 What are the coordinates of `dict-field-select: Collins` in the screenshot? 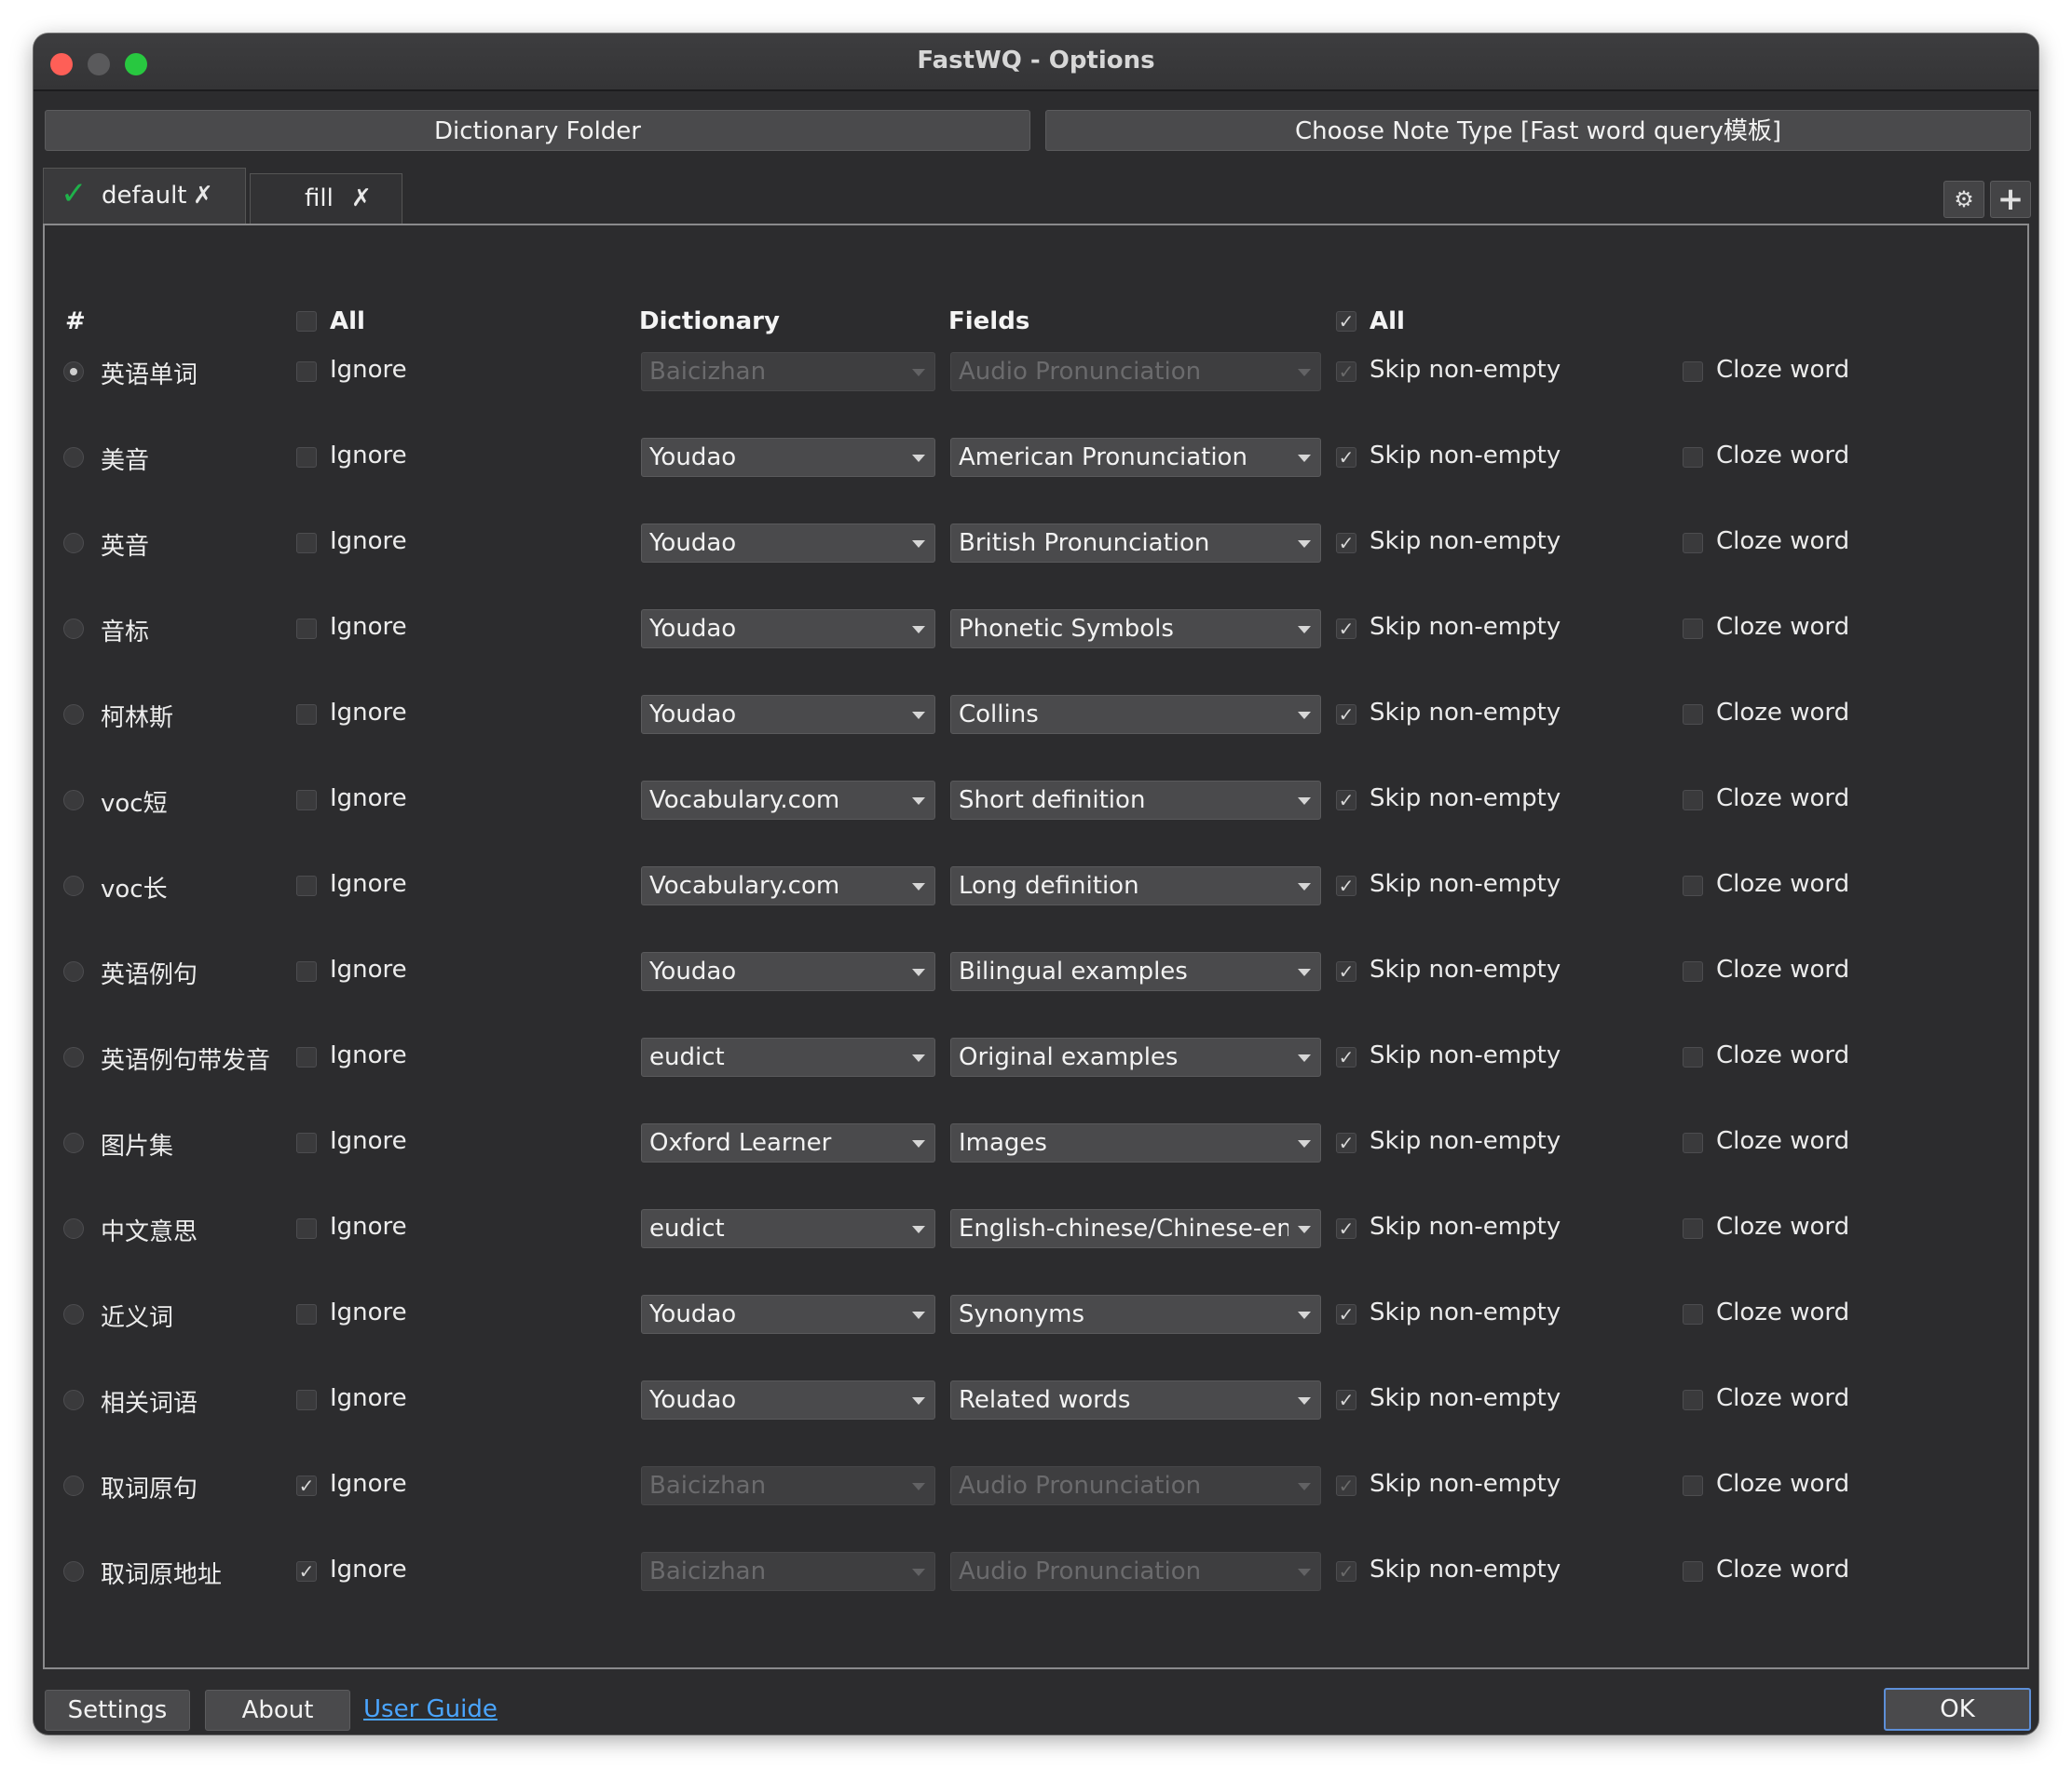 It's located at (1136, 714).